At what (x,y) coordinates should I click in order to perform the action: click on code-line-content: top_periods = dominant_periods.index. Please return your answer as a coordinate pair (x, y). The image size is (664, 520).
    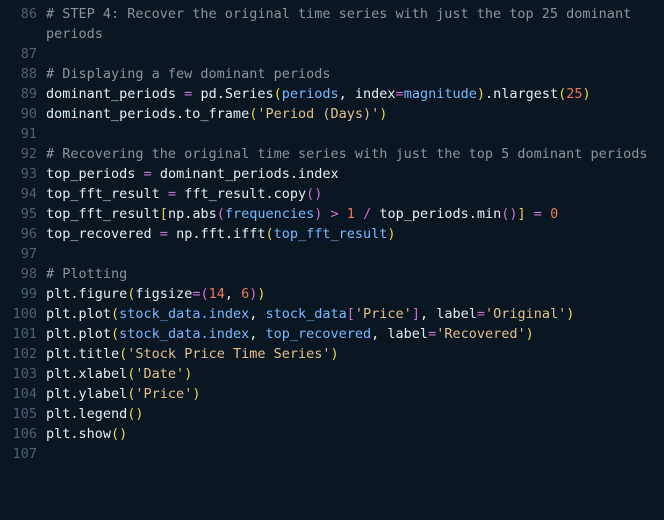
    Looking at the image, I should click on (355, 174).